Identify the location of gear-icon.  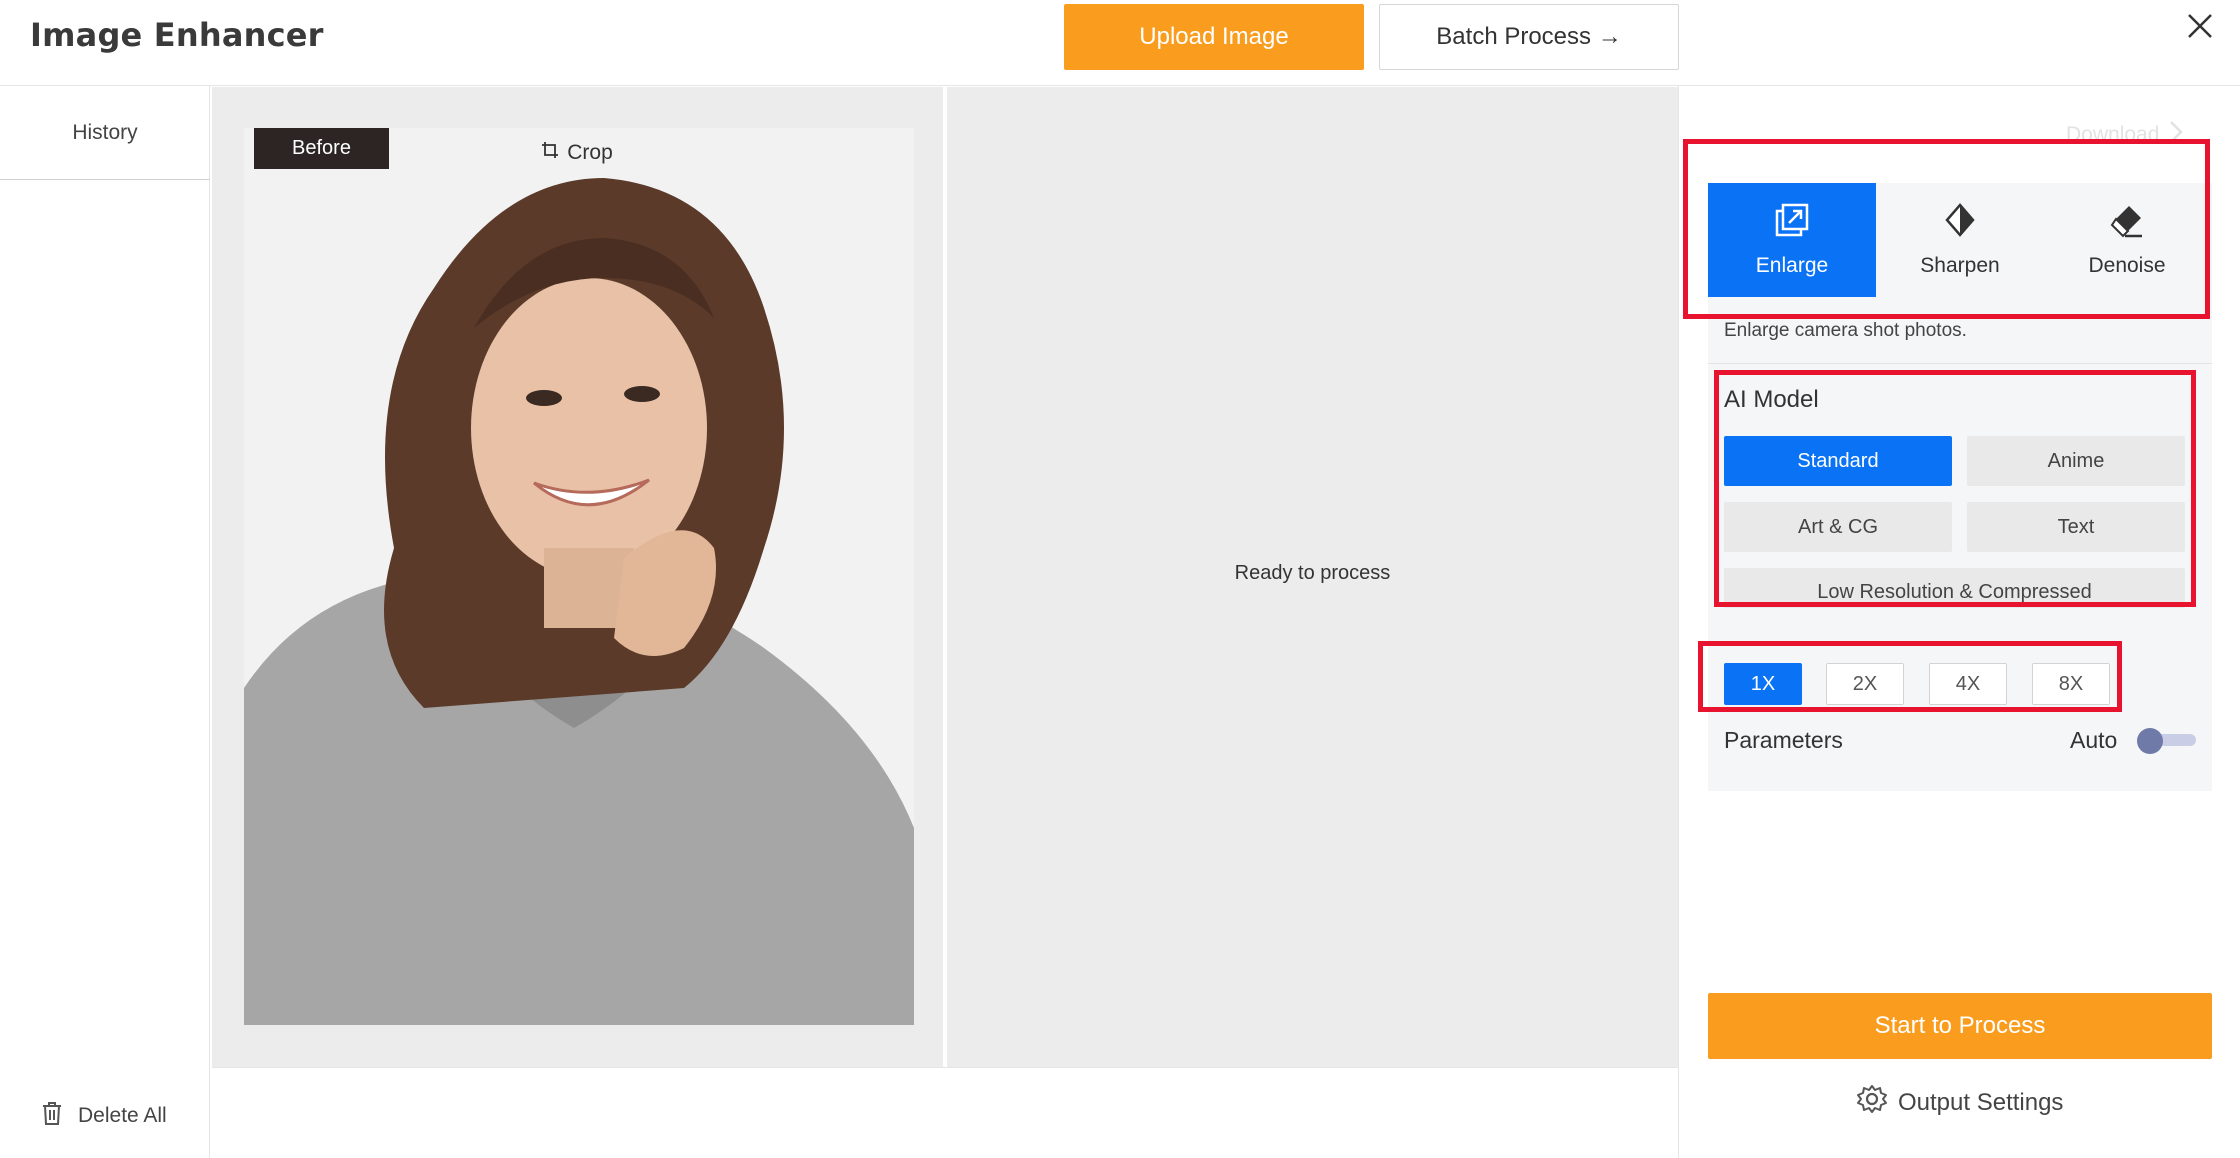
(1872, 1102).